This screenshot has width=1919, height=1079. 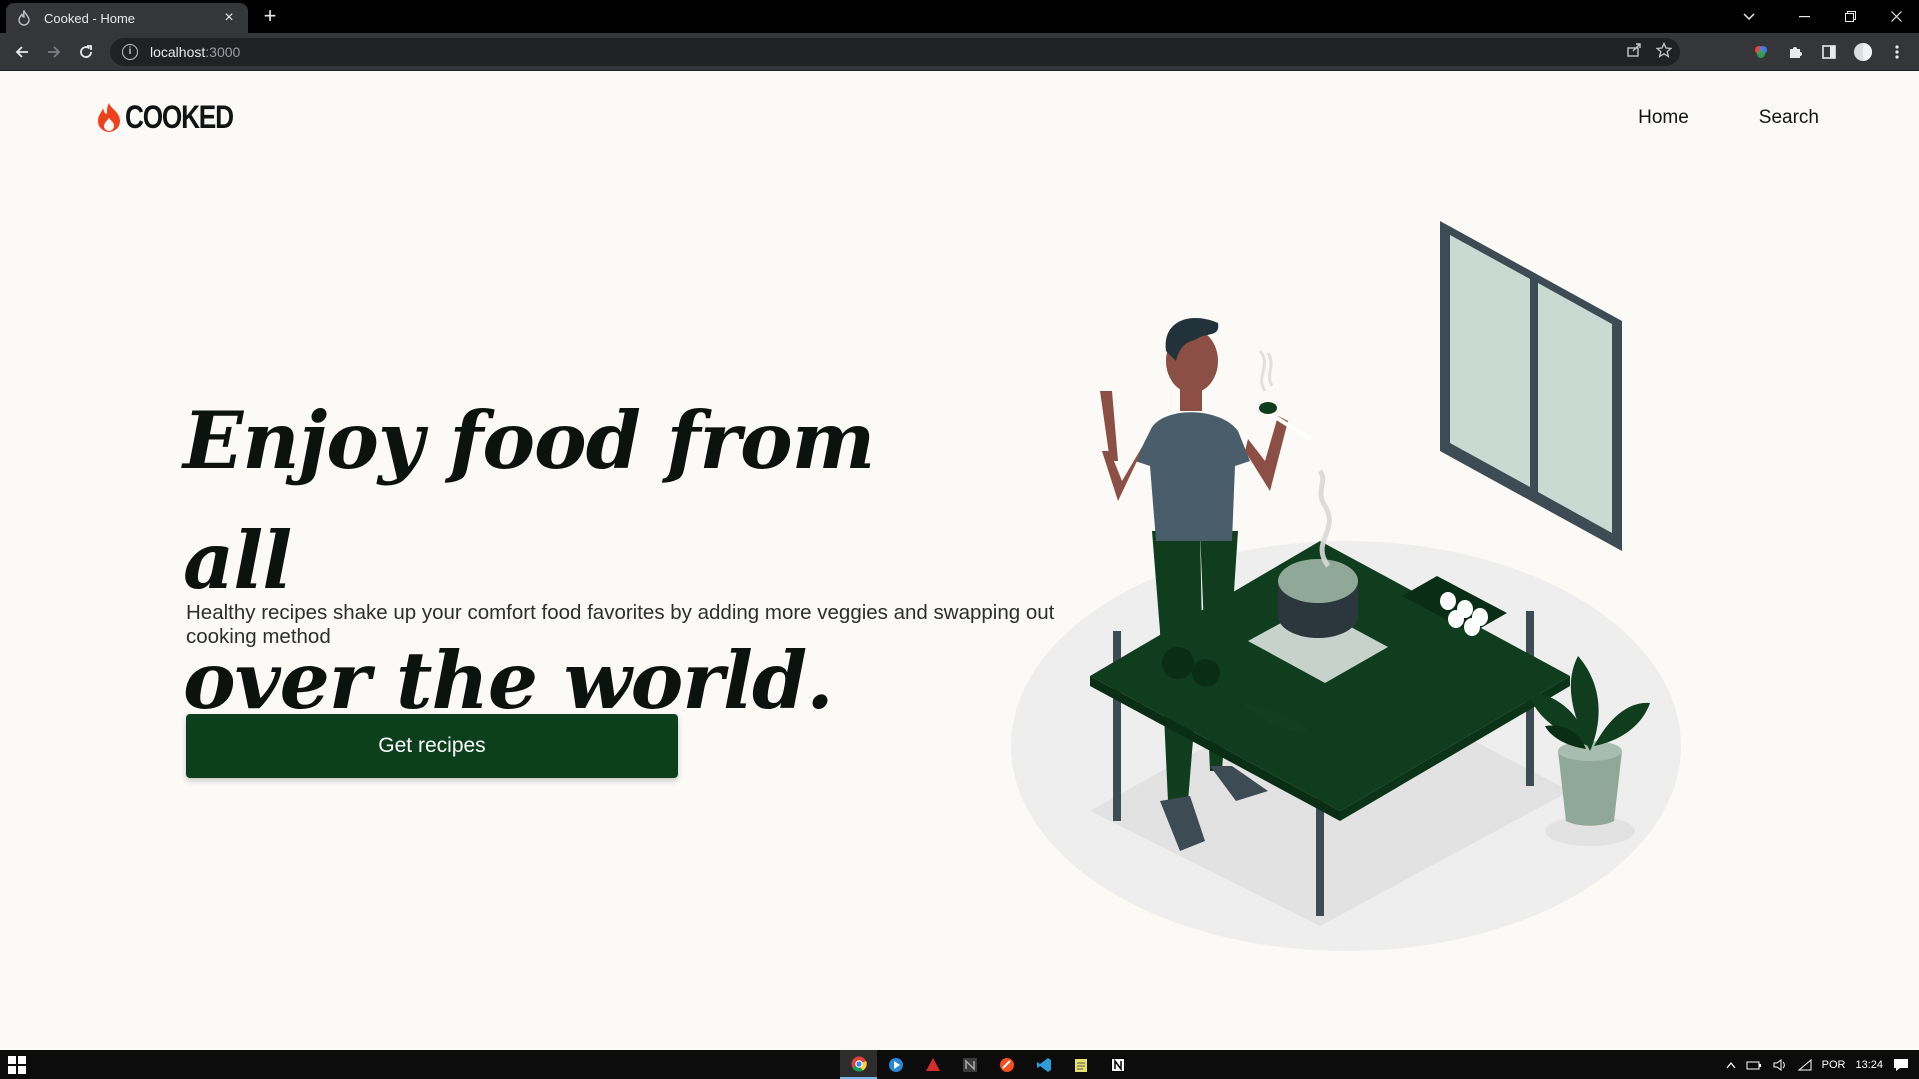 I want to click on logo-wordmark: COOKED, so click(x=179, y=117).